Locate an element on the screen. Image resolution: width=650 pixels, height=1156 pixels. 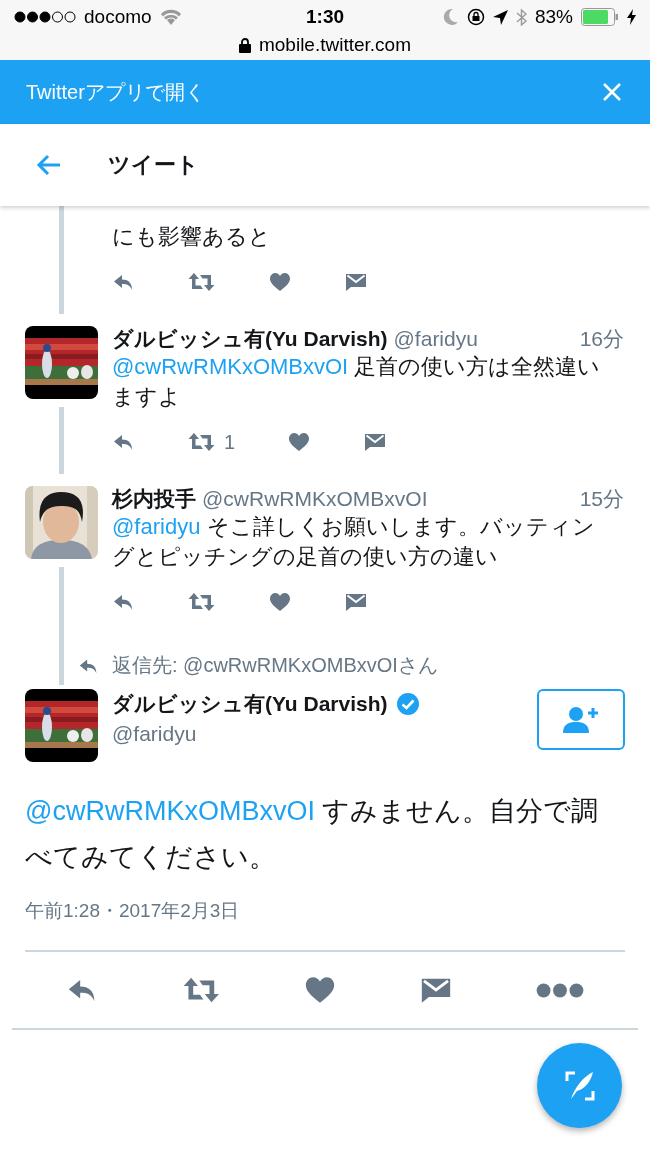
bluetooth-icon is located at coordinates (521, 17).